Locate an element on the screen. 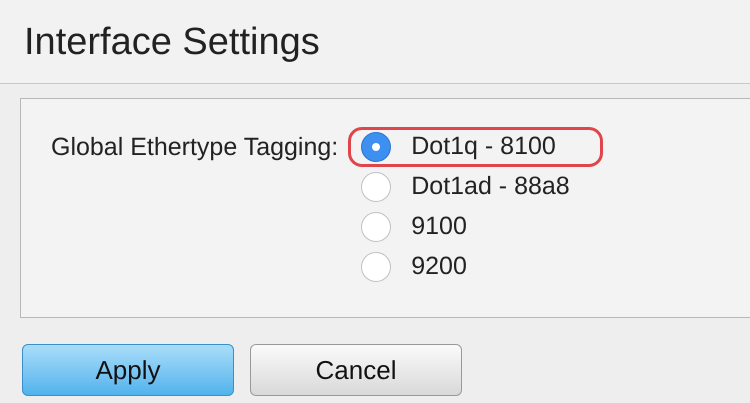 The width and height of the screenshot is (750, 403). field-label: Global Ethertype Tagging: is located at coordinates (194, 147).